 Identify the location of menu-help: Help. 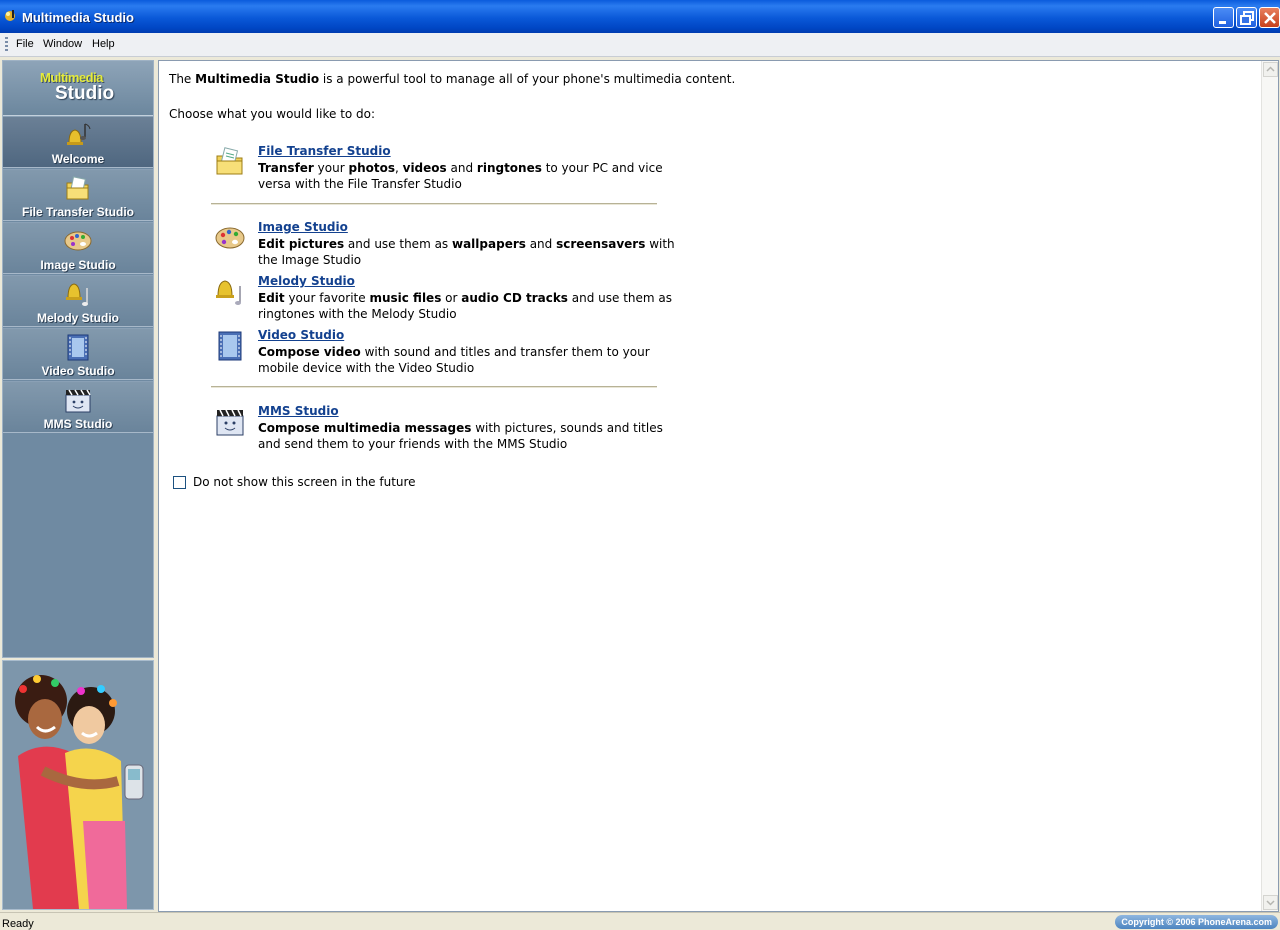
(103, 44).